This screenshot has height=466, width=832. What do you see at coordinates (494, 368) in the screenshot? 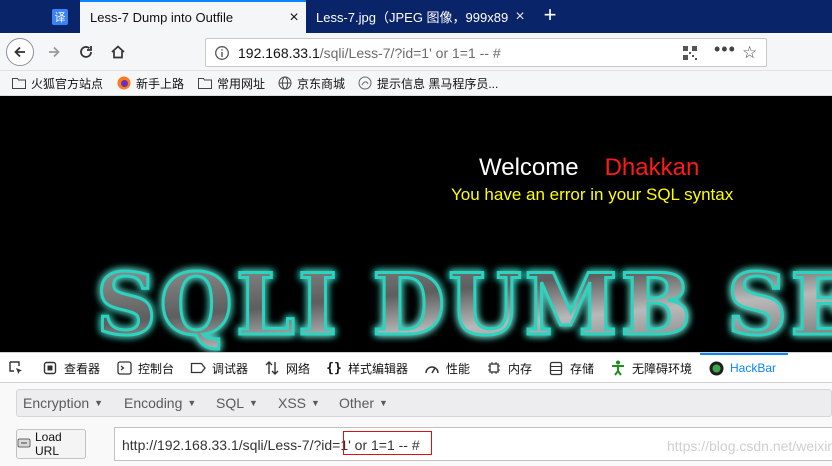
I see `memory-icon` at bounding box center [494, 368].